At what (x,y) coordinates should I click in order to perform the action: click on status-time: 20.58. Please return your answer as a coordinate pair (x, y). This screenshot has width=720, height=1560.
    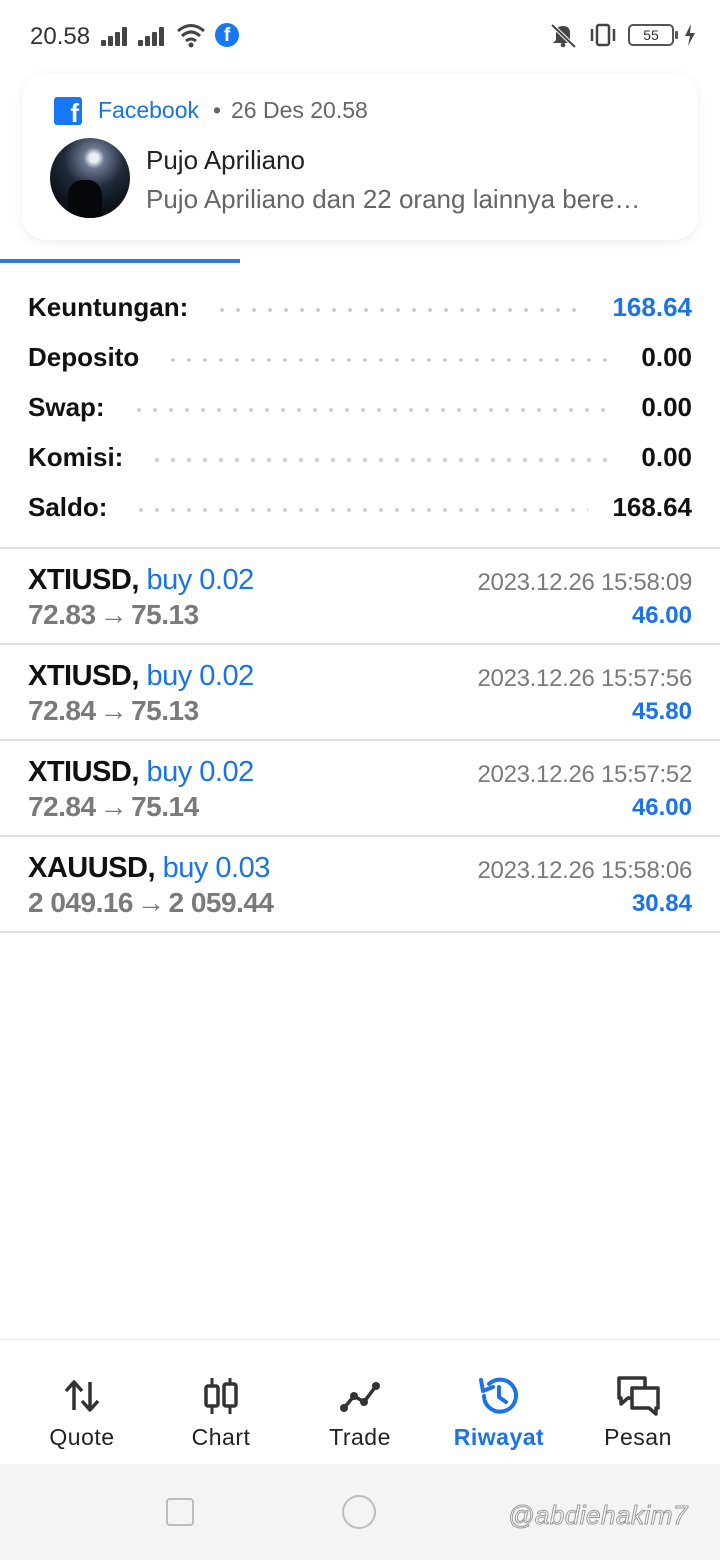
    Looking at the image, I should click on (60, 36).